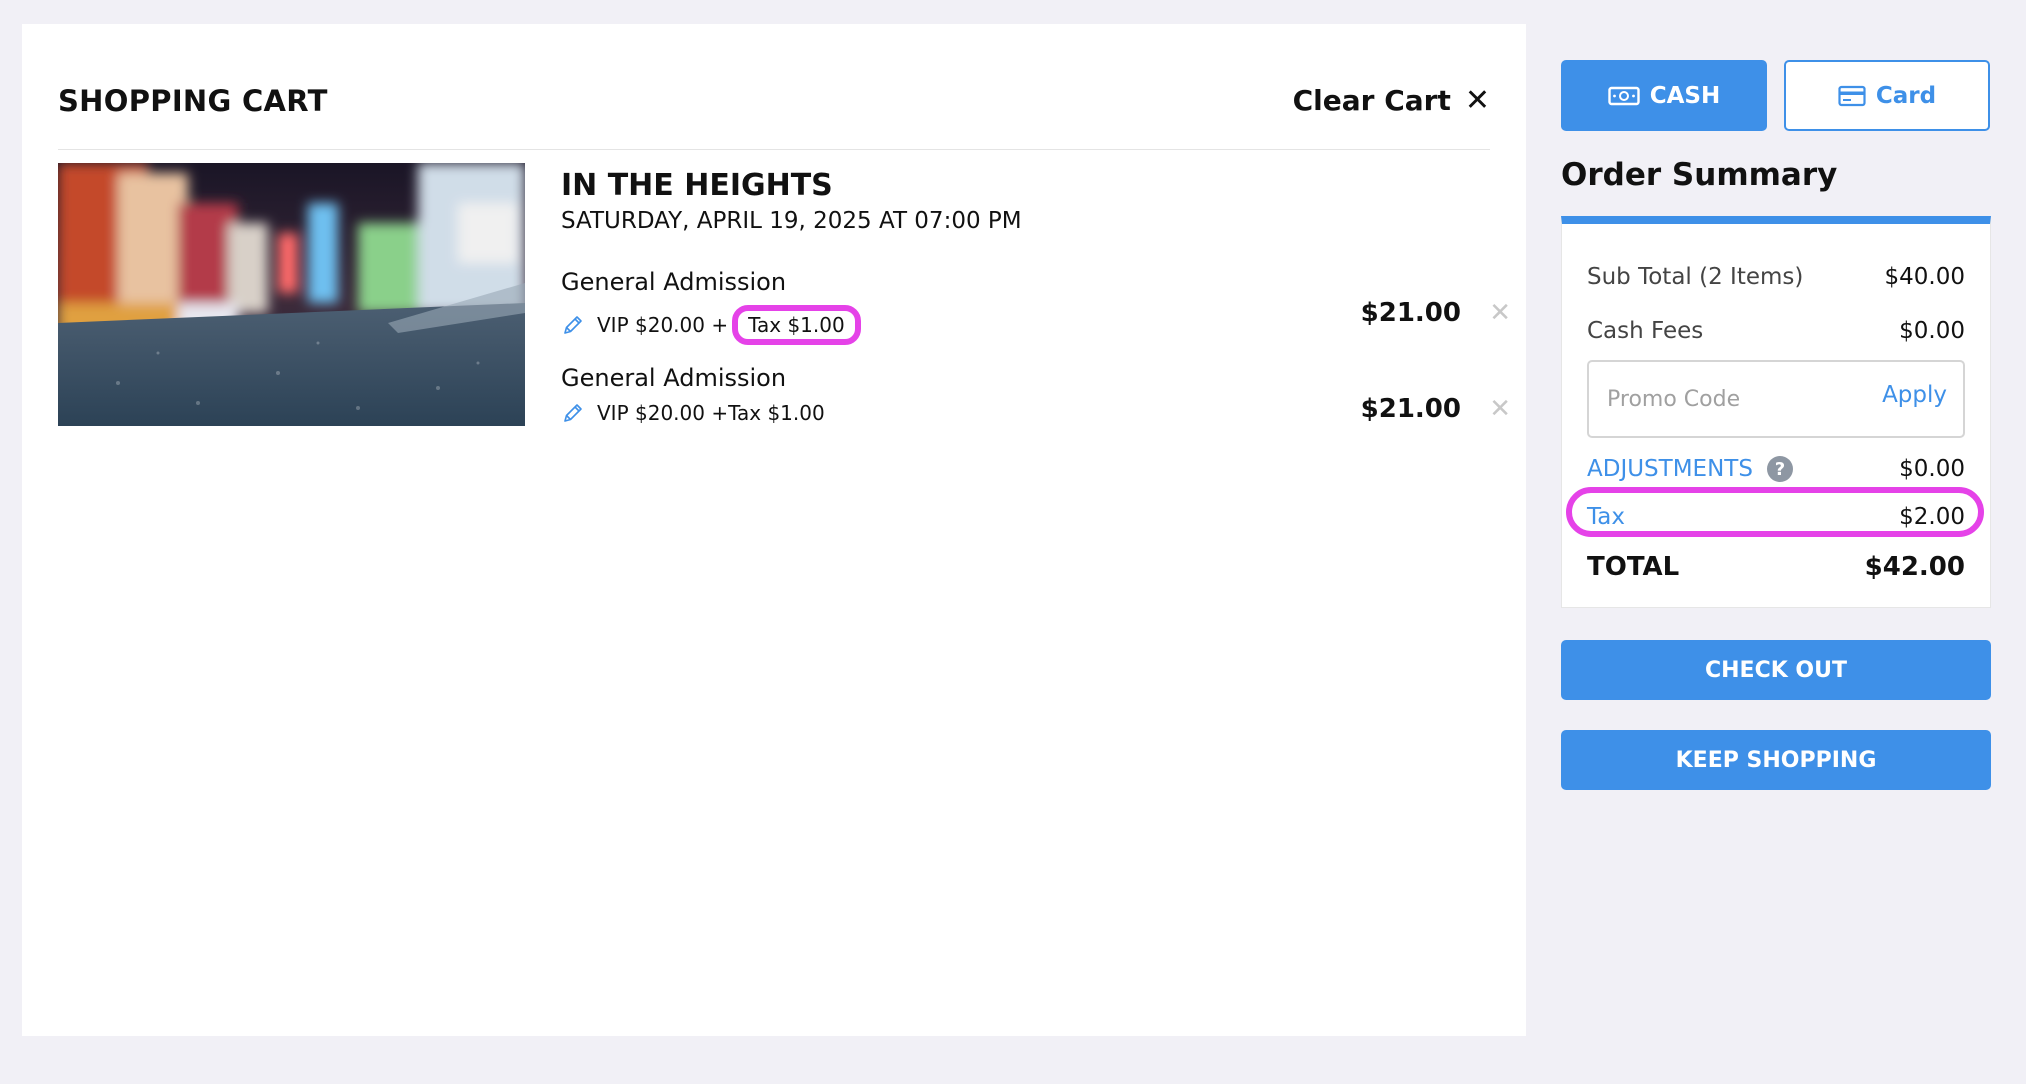 This screenshot has width=2026, height=1084. Describe the element at coordinates (1775, 512) in the screenshot. I see `tax-highlight-annotation` at that location.